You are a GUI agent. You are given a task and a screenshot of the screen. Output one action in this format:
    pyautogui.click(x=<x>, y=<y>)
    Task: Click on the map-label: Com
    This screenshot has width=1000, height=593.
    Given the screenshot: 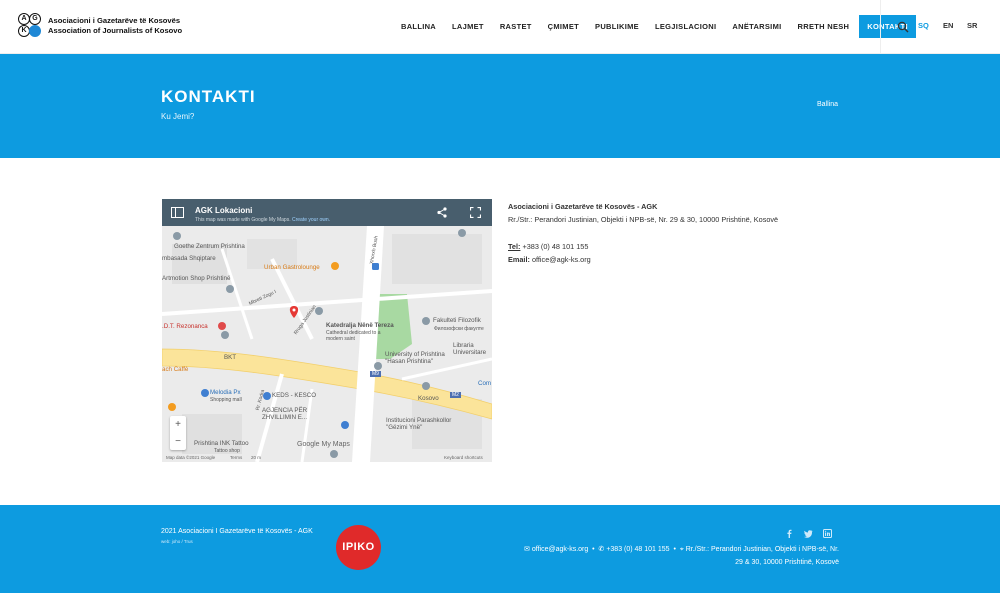 What is the action you would take?
    pyautogui.click(x=485, y=383)
    